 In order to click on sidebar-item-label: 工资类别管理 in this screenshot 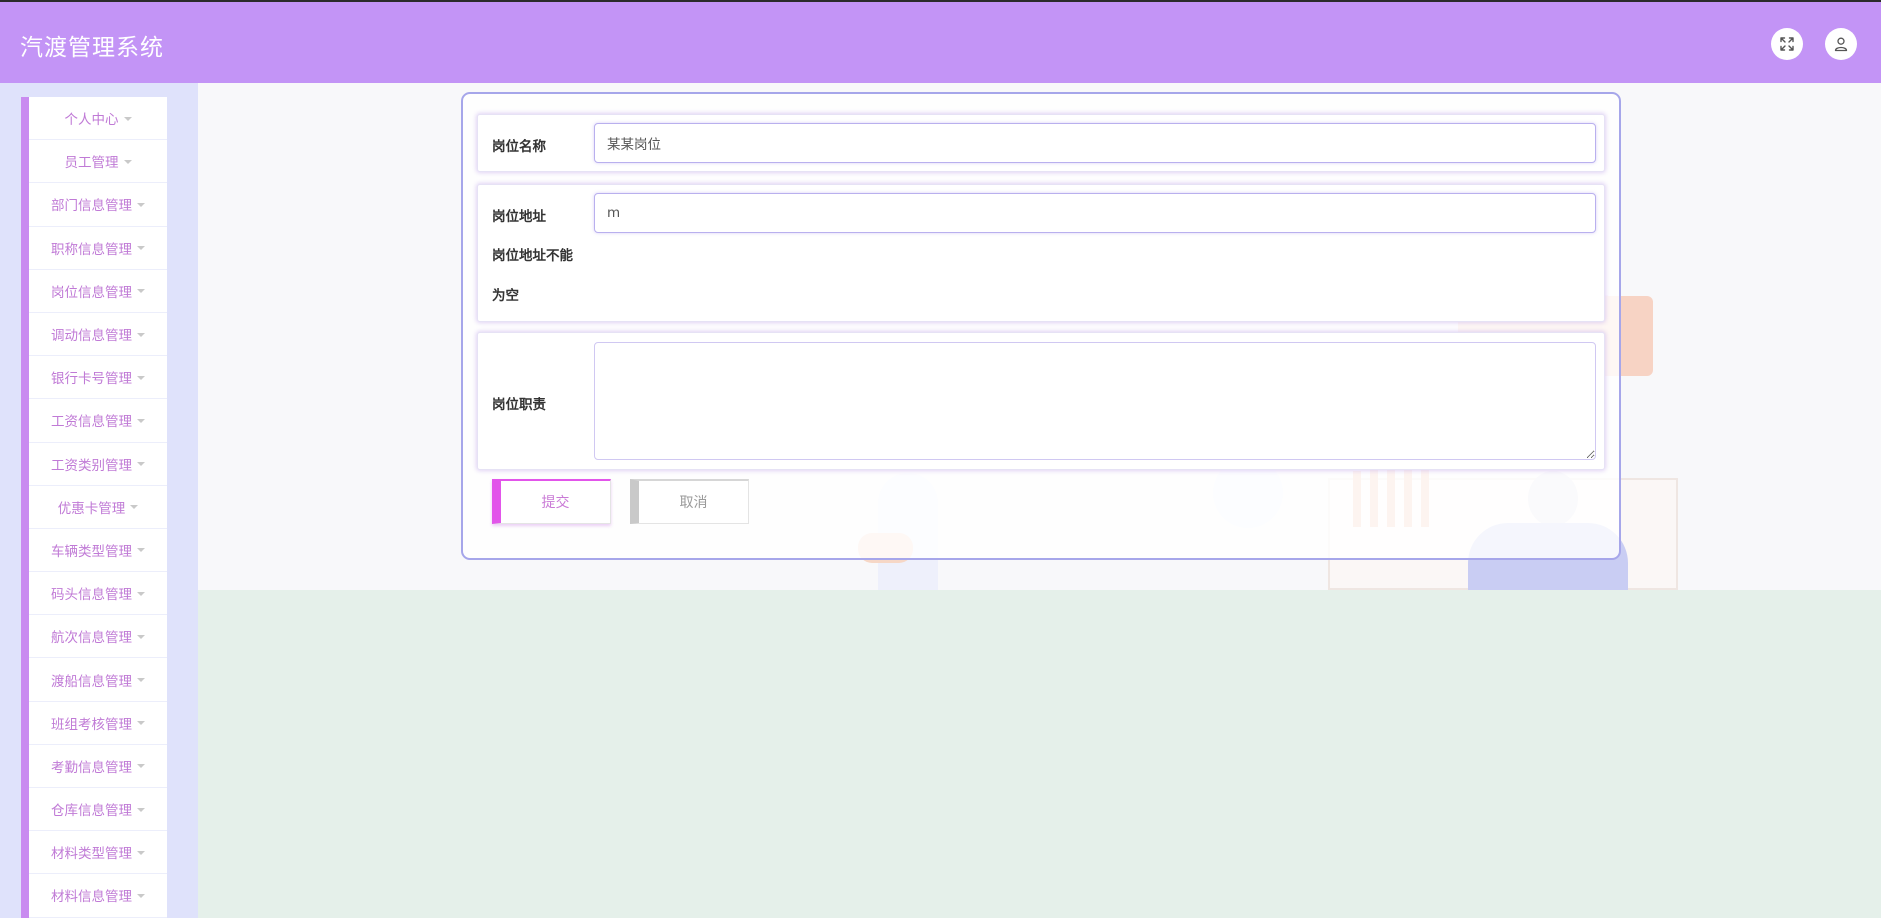, I will do `click(91, 465)`.